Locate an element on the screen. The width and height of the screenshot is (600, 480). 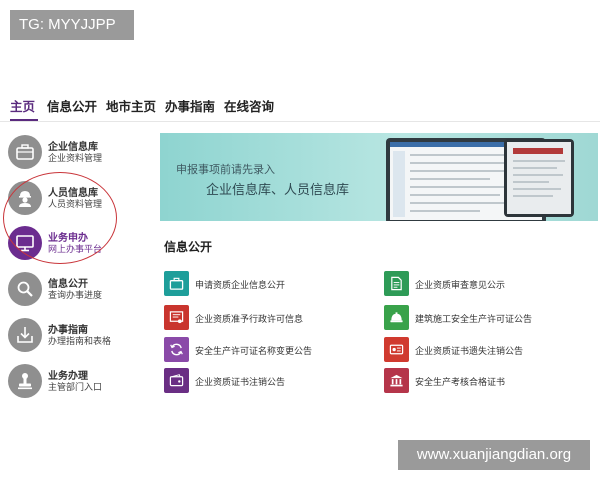
info-item-label: 企业资质审查意见公示 is located at coordinates (460, 286).